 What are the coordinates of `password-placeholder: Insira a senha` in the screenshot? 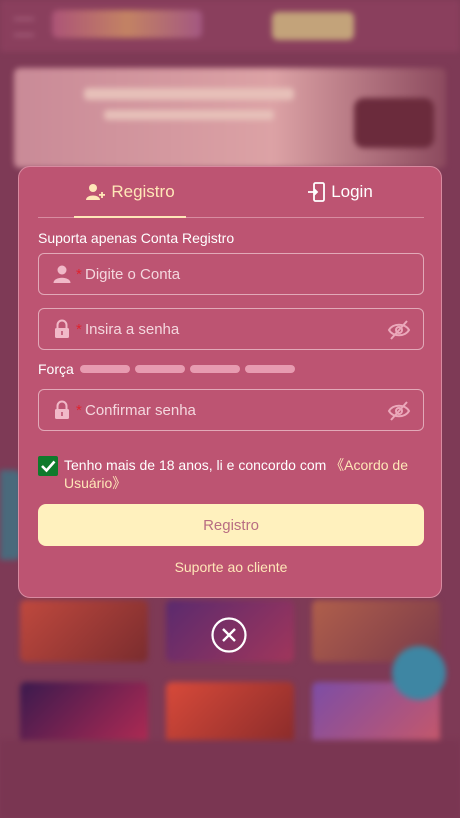 It's located at (132, 329).